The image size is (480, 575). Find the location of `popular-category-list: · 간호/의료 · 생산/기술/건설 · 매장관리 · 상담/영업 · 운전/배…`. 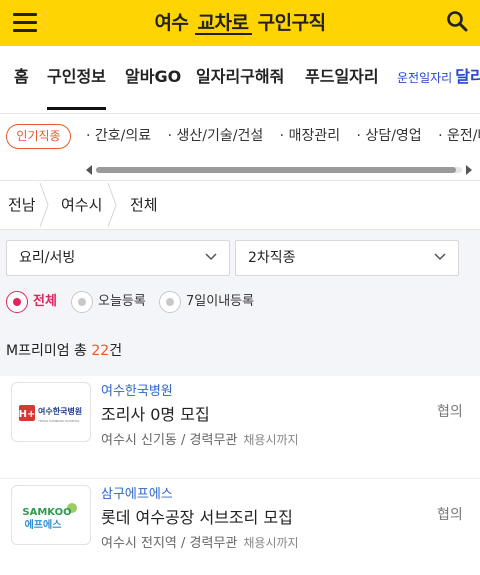

popular-category-list: · 간호/의료 · 생산/기술/건설 · 매장관리 · 상담/영업 · 운전/배… is located at coordinates (283, 136).